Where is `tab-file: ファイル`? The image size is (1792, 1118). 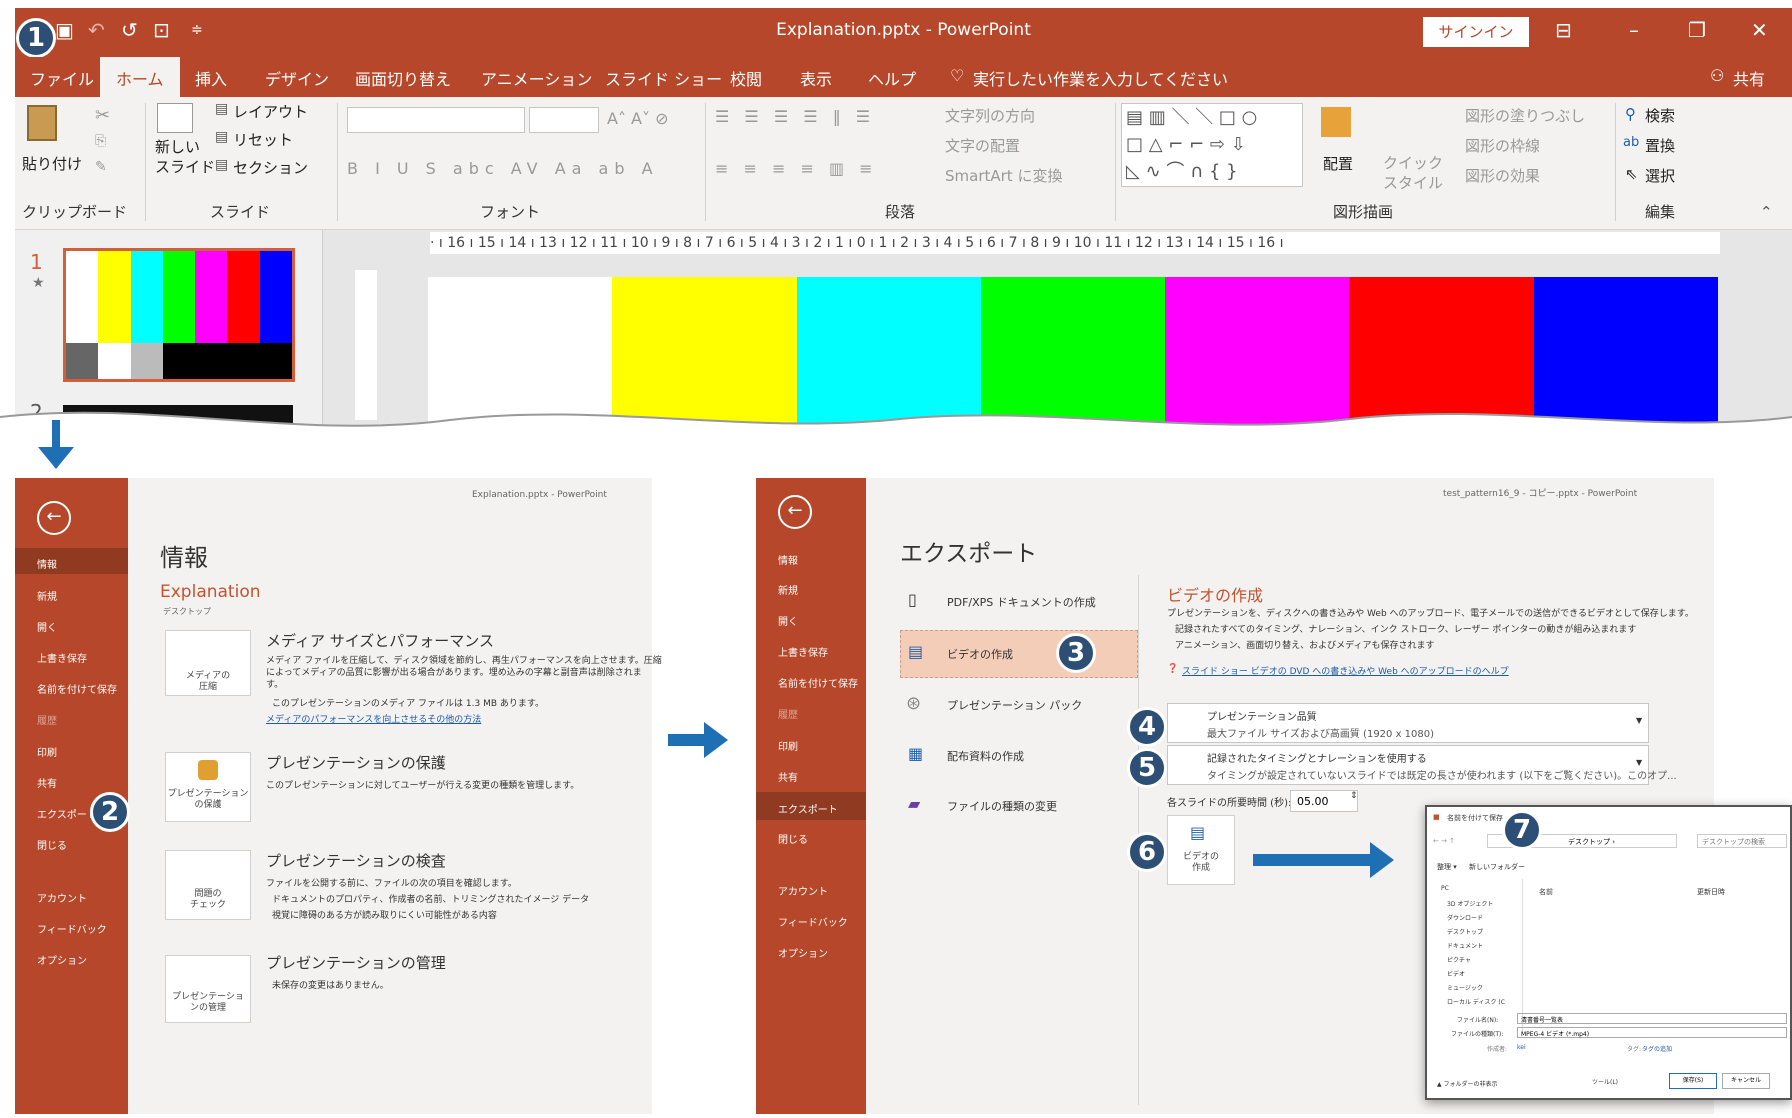 tab-file: ファイル is located at coordinates (62, 78).